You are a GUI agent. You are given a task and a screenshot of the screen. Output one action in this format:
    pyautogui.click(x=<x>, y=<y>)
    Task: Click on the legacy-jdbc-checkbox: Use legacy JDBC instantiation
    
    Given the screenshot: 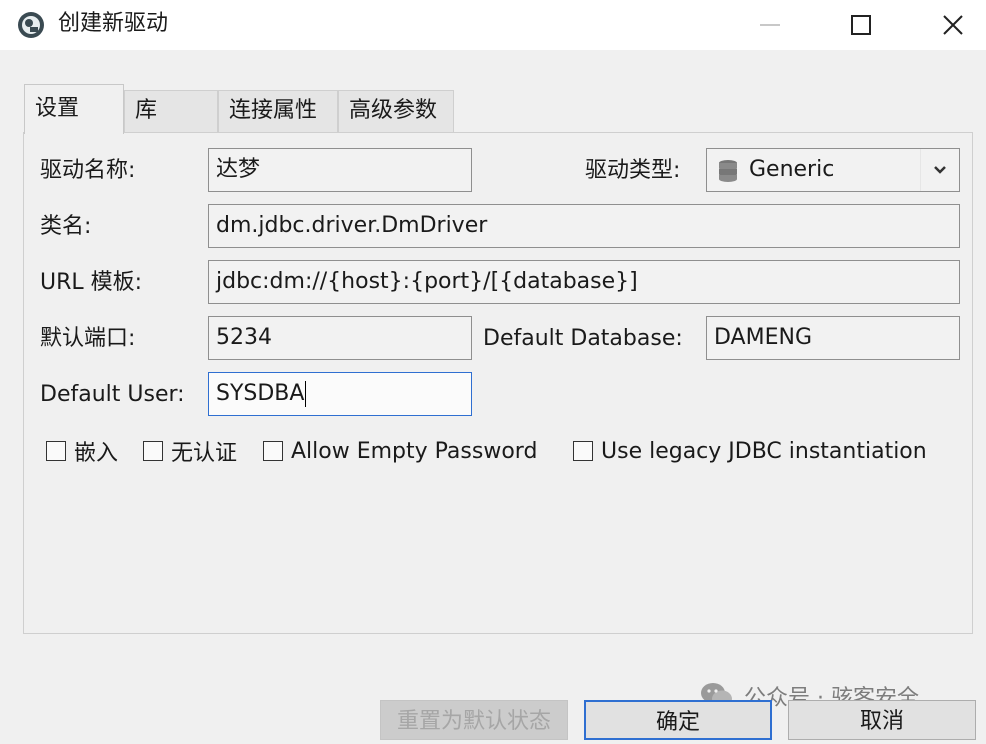 What is the action you would take?
    pyautogui.click(x=750, y=451)
    